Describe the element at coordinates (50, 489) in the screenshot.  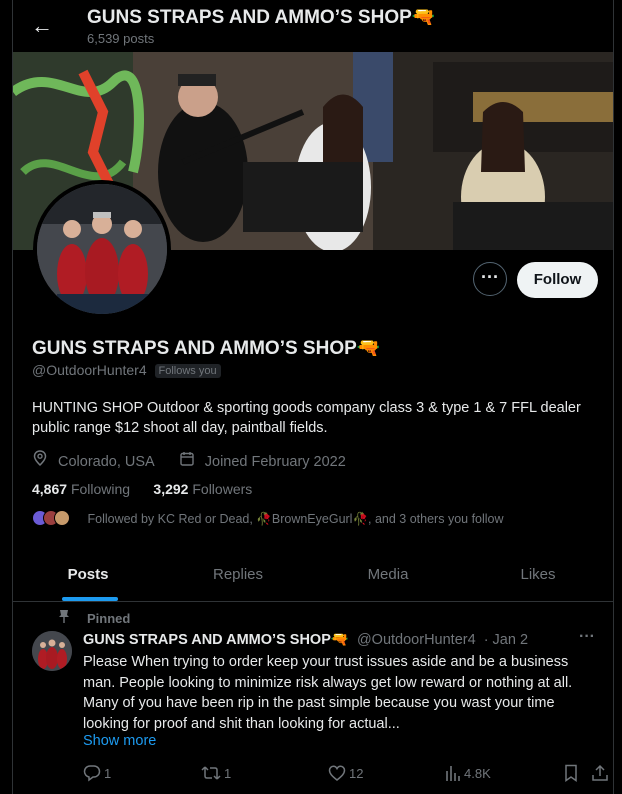
I see `following-count: 4,867` at that location.